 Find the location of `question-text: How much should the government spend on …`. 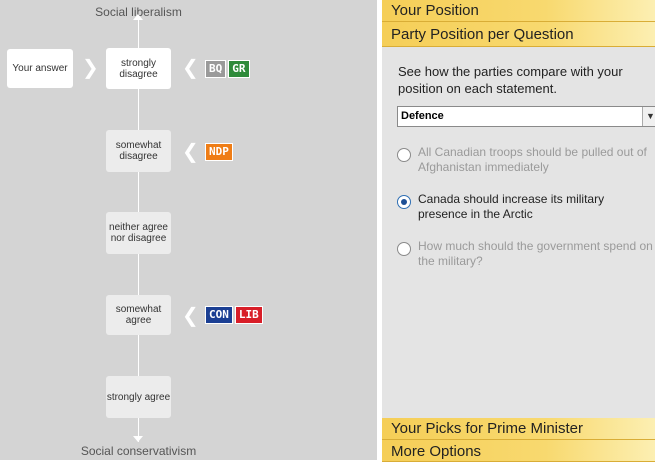

question-text: How much should the government spend on … is located at coordinates (535, 253).